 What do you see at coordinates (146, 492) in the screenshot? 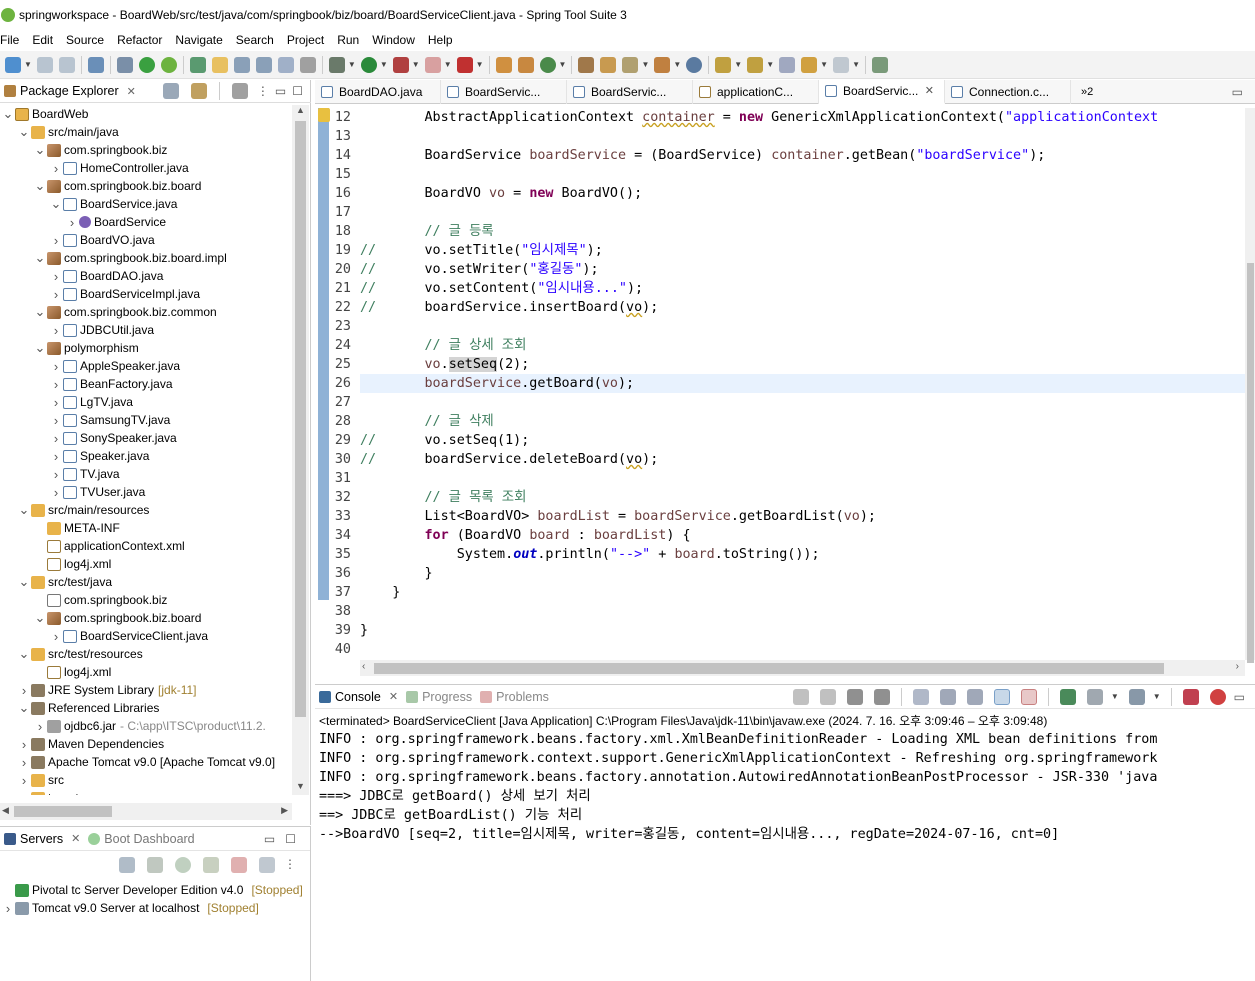
I see `tree-item: › TVUser.java` at bounding box center [146, 492].